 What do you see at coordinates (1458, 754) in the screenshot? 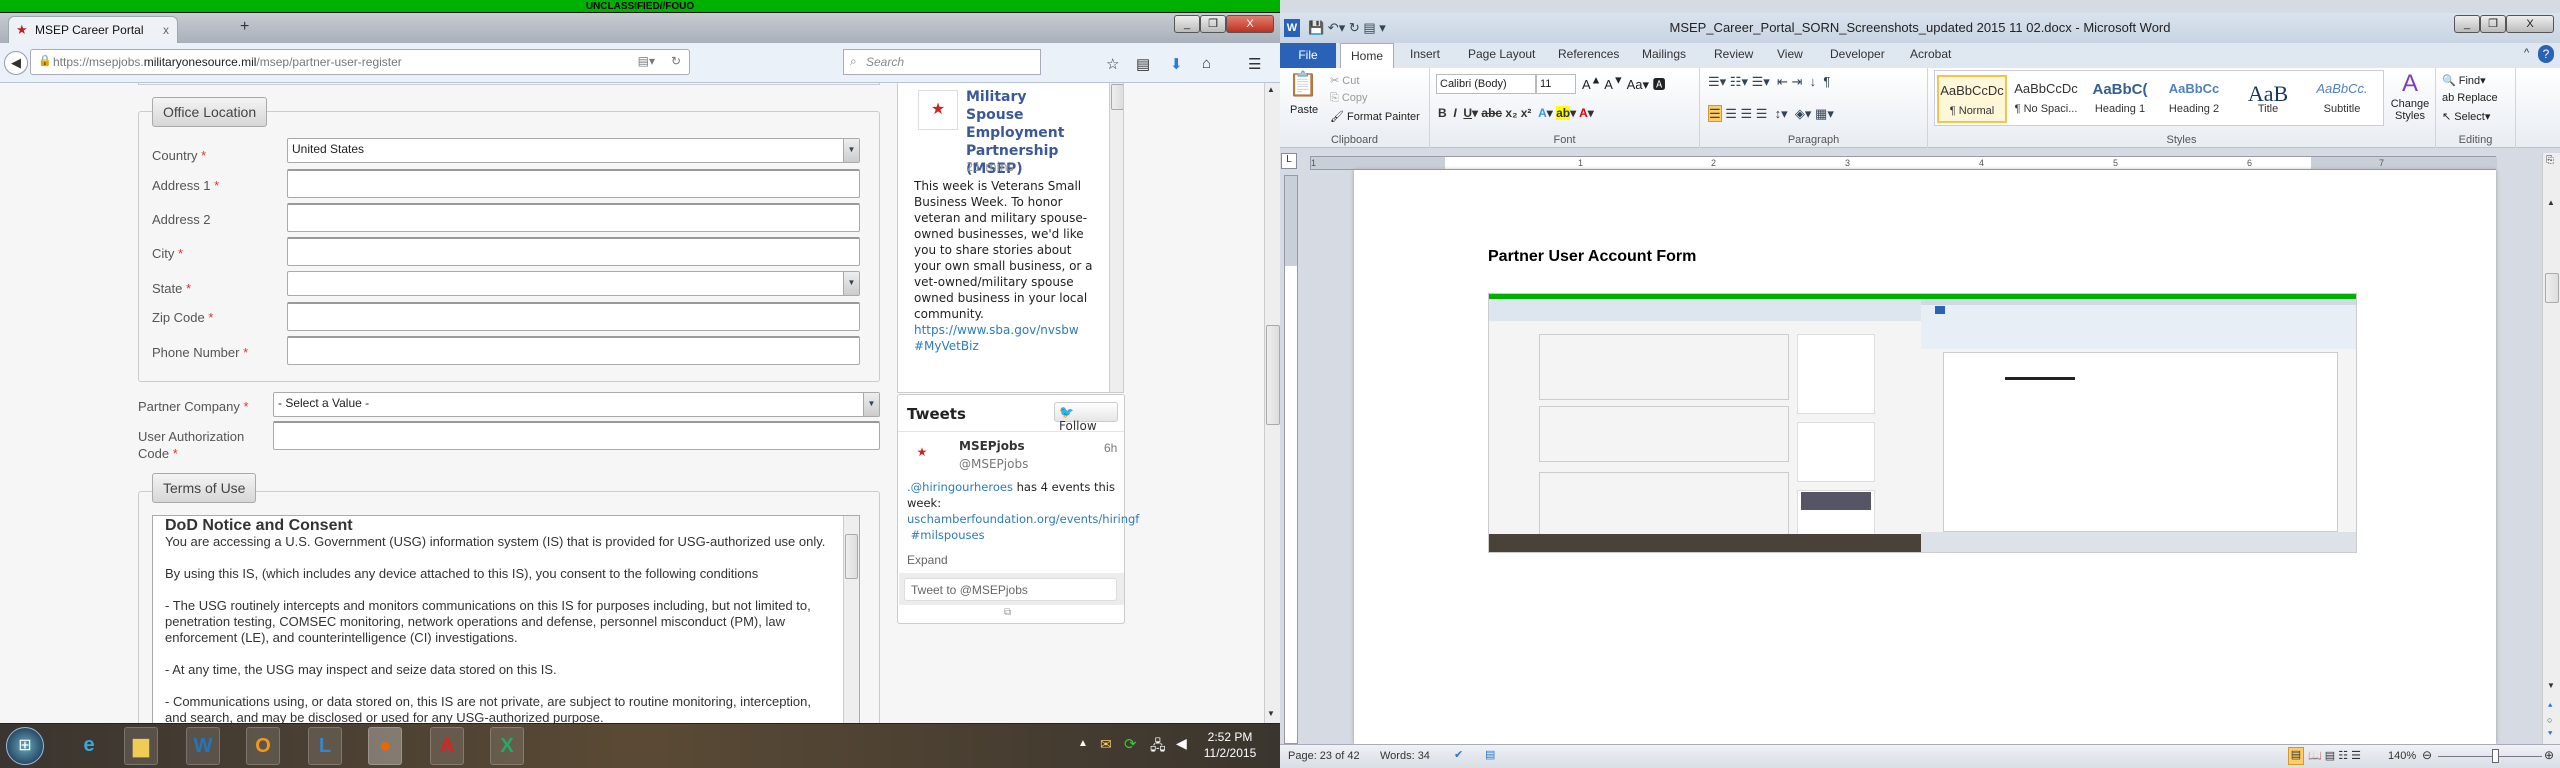
I see `proofing-icon: ✔` at bounding box center [1458, 754].